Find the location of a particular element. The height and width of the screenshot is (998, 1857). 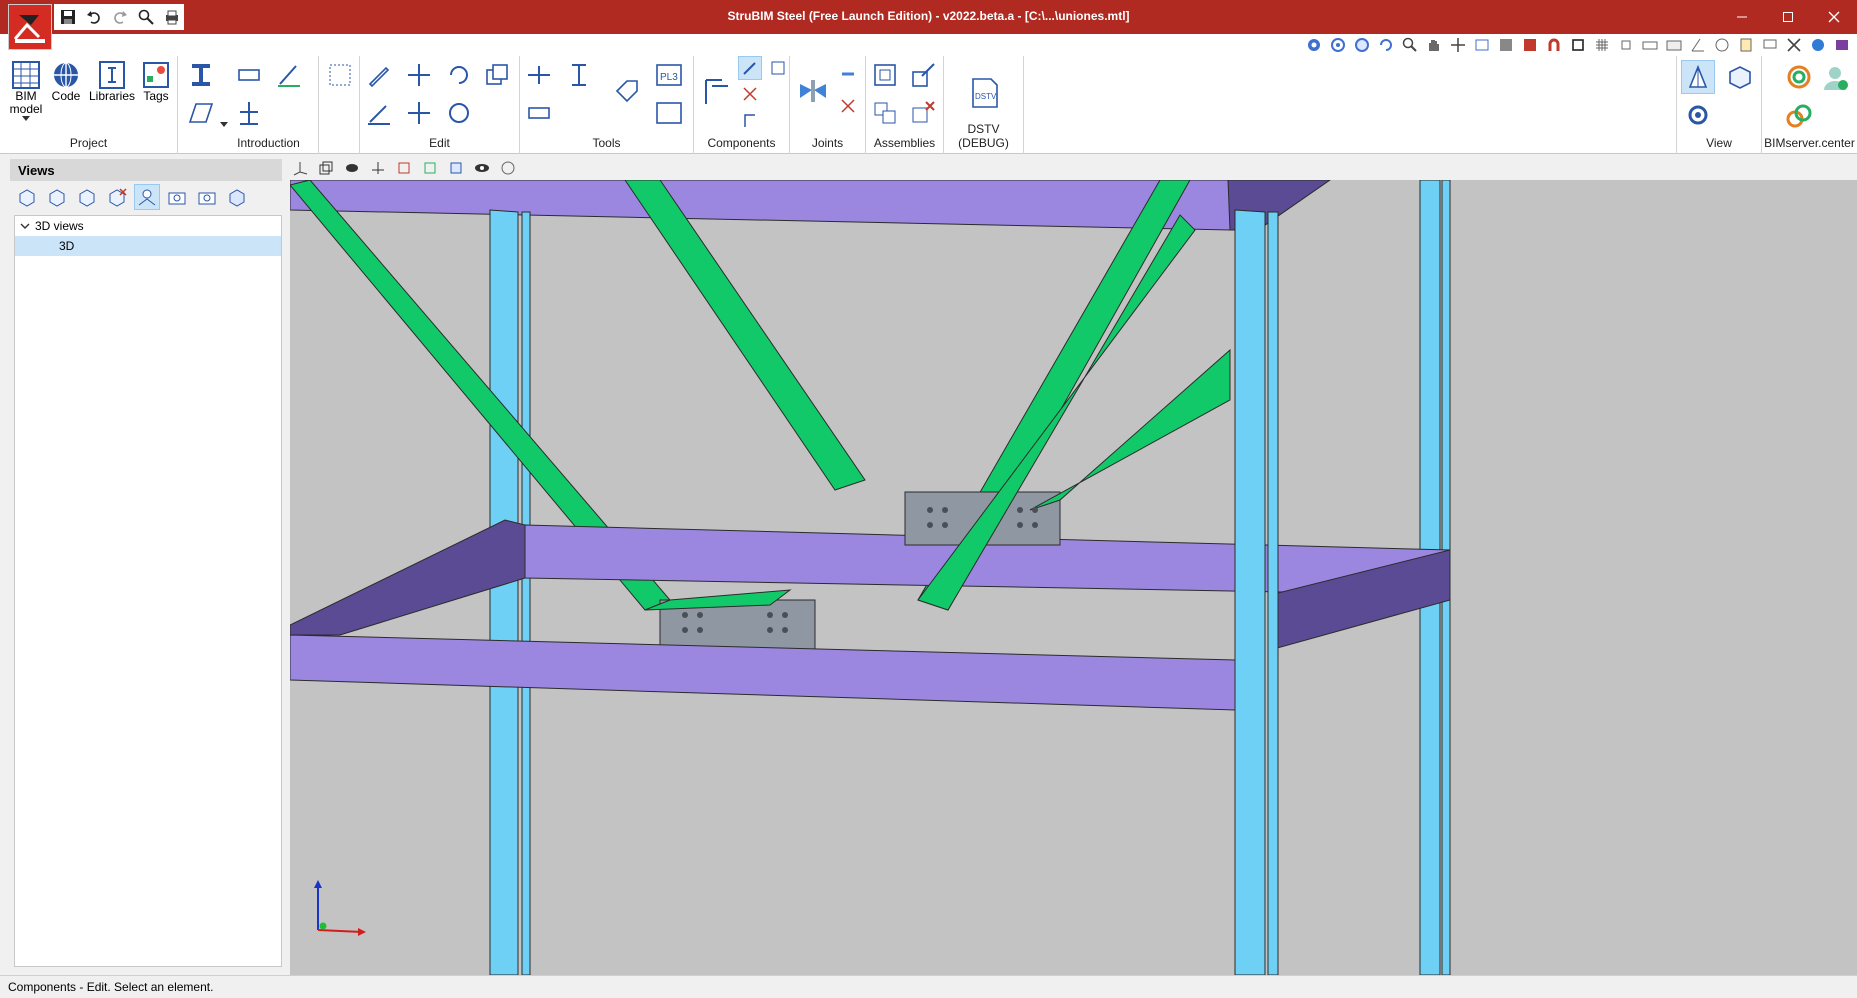

angle-icon is located at coordinates (1698, 45).